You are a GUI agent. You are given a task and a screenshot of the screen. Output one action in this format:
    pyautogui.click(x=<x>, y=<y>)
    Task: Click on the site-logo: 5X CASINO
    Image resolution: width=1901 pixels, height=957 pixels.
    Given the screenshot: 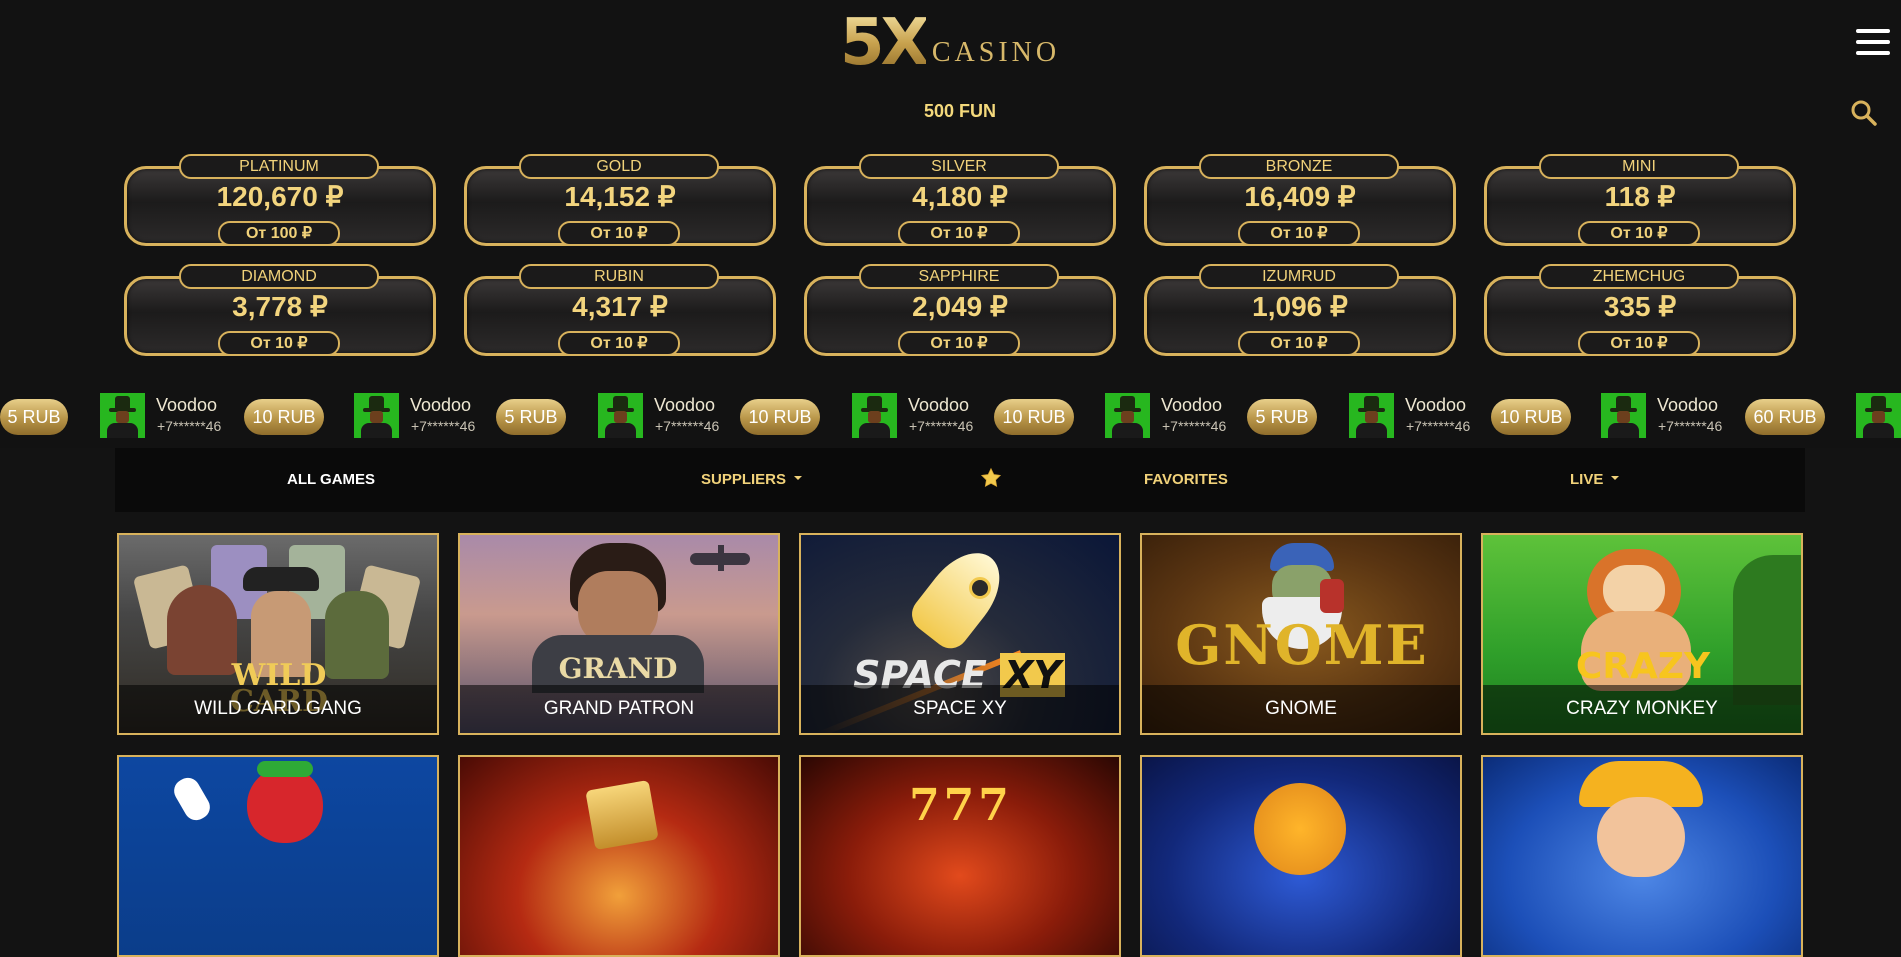 What is the action you would take?
    pyautogui.click(x=950, y=42)
    